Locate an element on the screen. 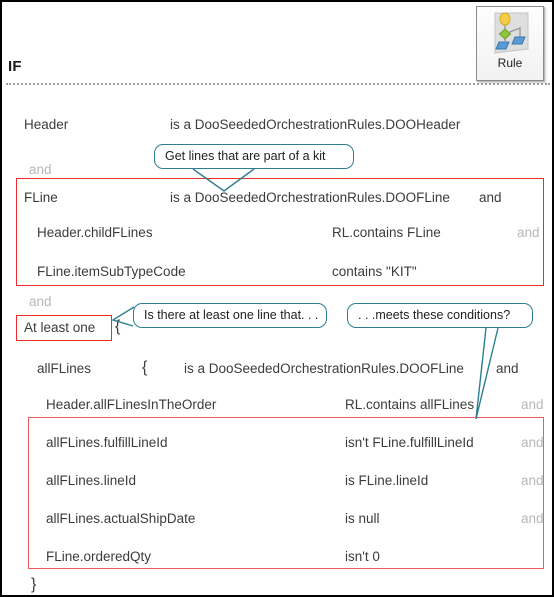 The height and width of the screenshot is (597, 554). row-left-term: Header.allFLinesInTheOrder is located at coordinates (131, 405).